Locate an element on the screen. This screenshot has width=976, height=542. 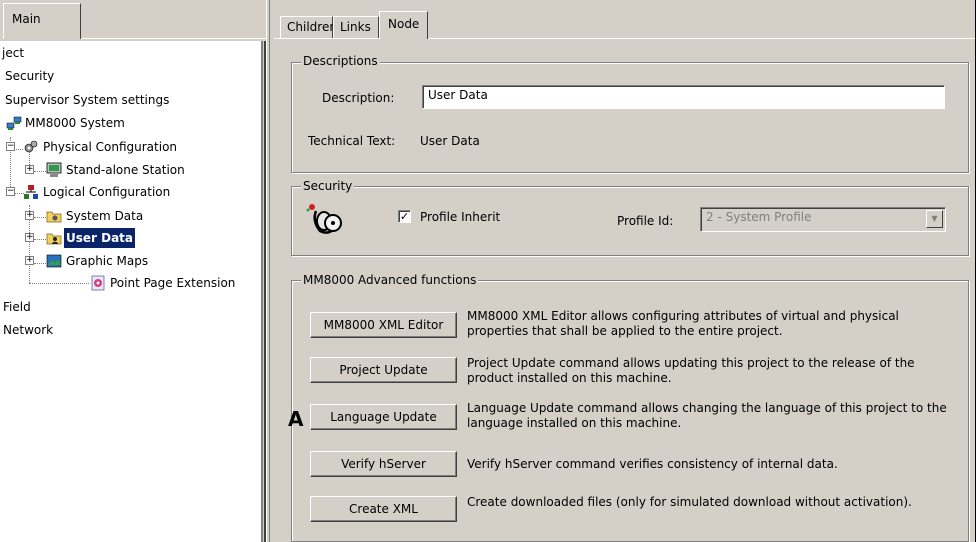
tree-item-system-data: + System Data is located at coordinates (130, 216).